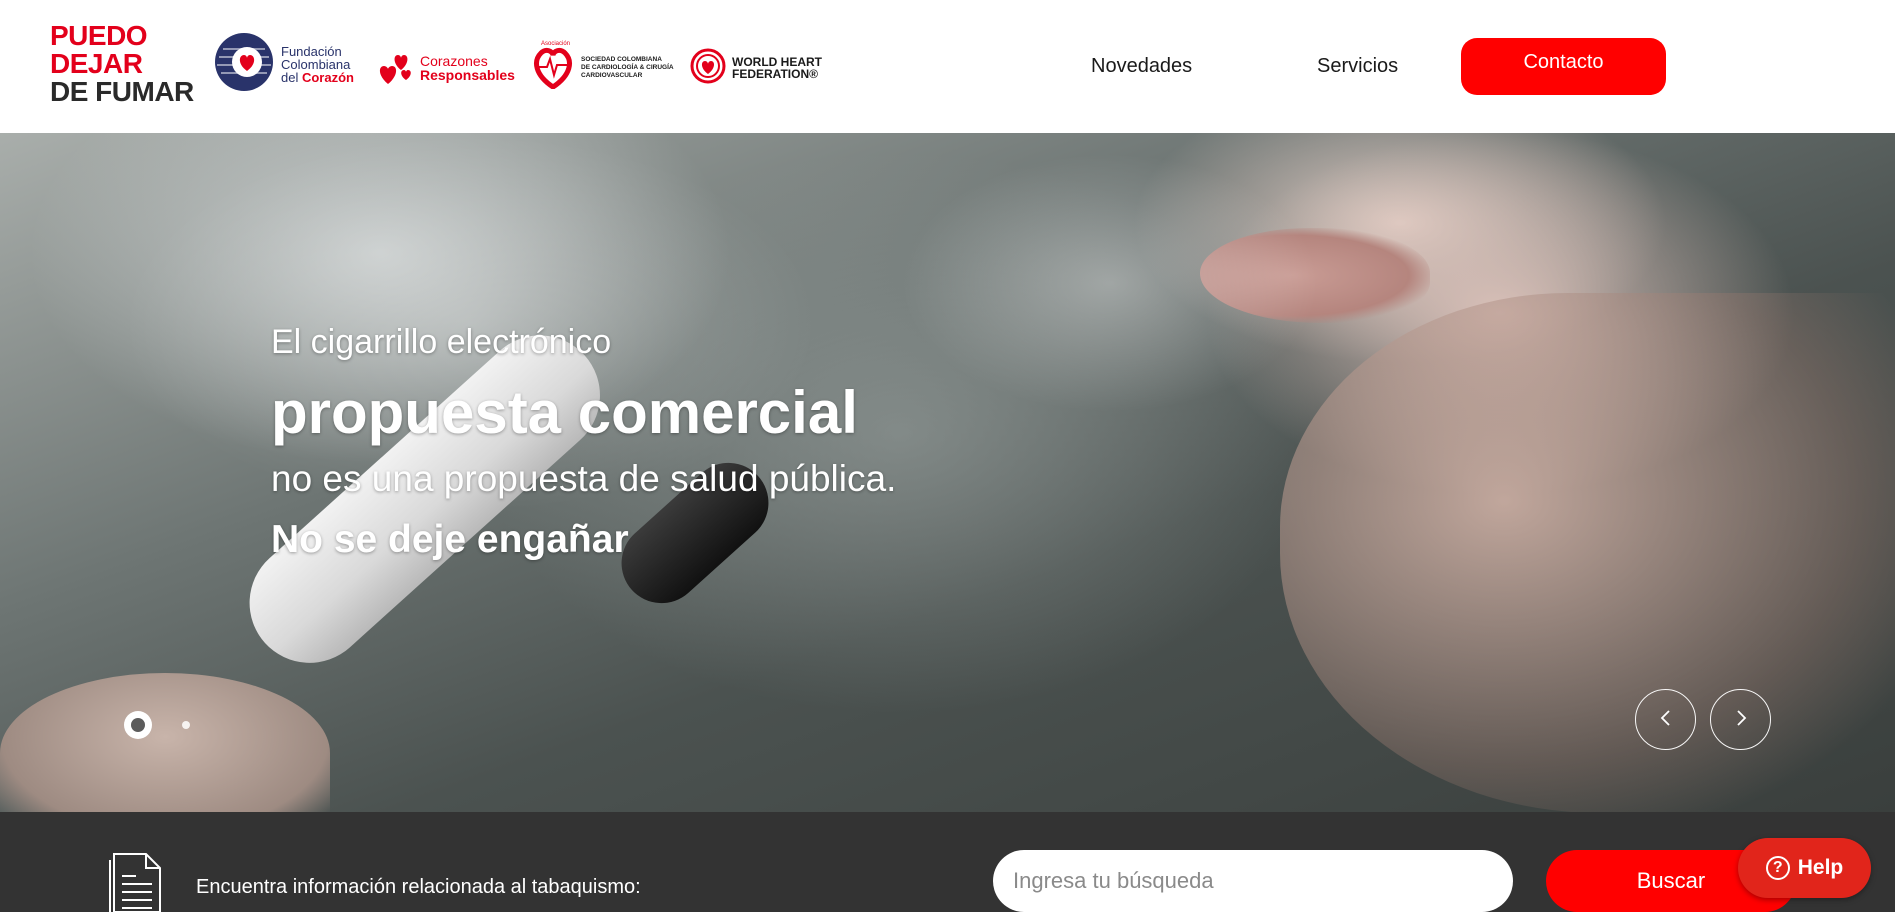 This screenshot has width=1895, height=912. I want to click on scc-top: Asociación, so click(556, 44).